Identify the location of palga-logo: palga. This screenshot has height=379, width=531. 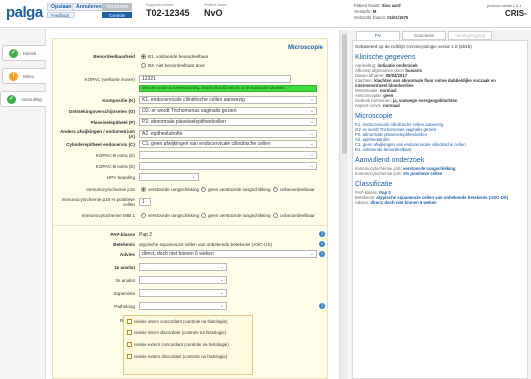
(24, 12).